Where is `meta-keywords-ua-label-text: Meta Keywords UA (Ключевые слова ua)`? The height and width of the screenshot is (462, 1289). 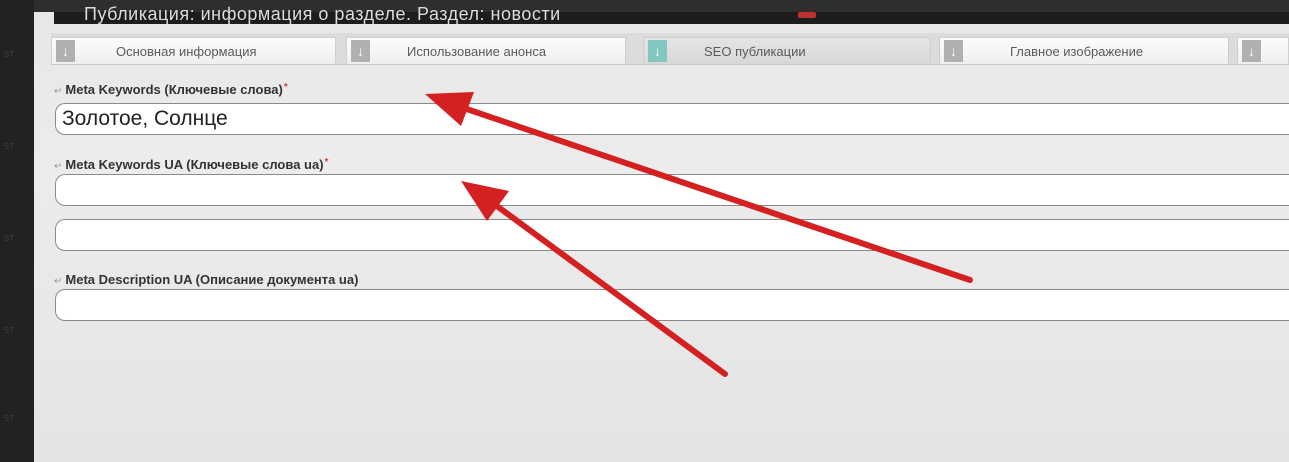
meta-keywords-ua-label-text: Meta Keywords UA (Ключевые слова ua) is located at coordinates (194, 164).